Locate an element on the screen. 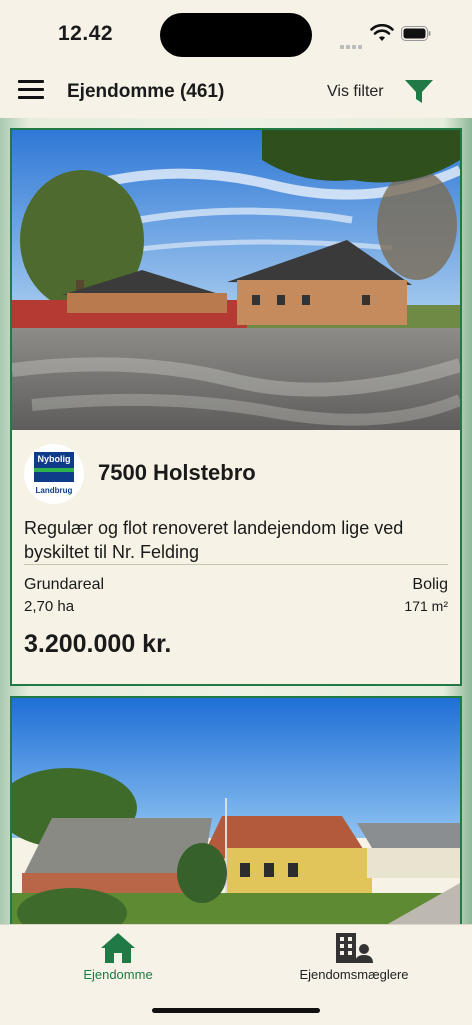  listing-price: 3.200.000 kr. is located at coordinates (98, 644).